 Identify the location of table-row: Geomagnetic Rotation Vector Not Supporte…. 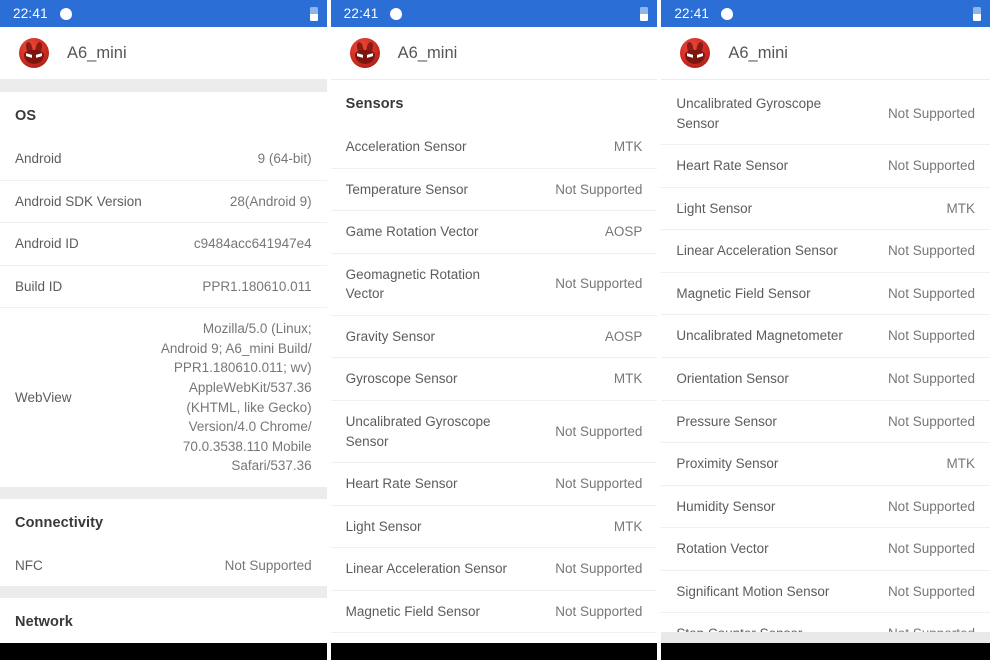
(494, 283).